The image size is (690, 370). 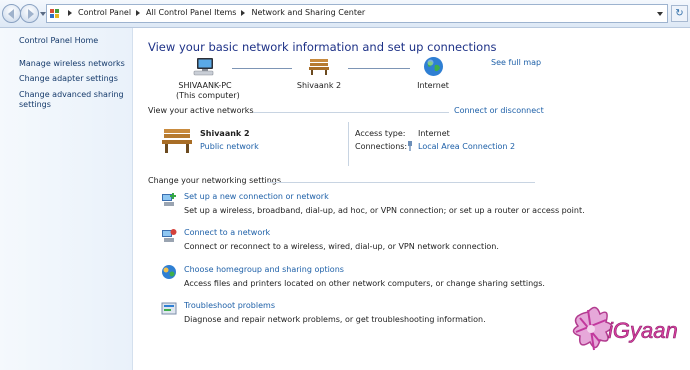 I want to click on breadcrumb-control-panel: Control Panel, so click(x=104, y=12).